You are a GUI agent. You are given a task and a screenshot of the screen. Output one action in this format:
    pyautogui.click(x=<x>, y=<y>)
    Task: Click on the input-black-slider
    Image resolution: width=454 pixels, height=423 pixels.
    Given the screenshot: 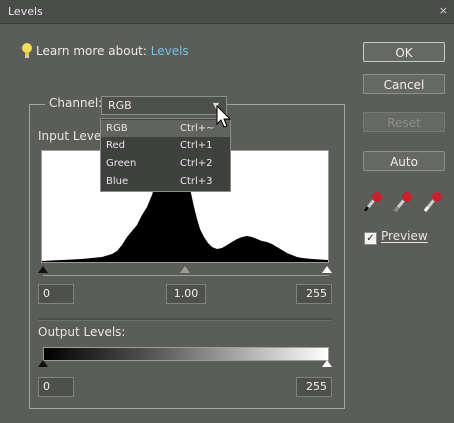 What is the action you would take?
    pyautogui.click(x=43, y=269)
    